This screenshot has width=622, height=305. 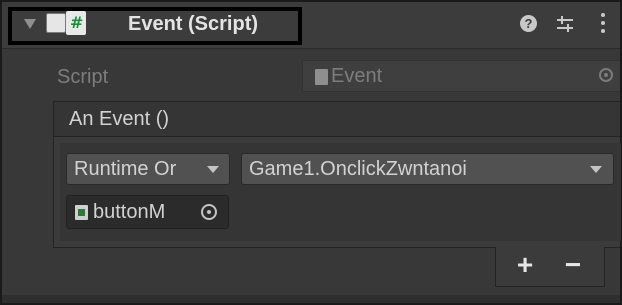 What do you see at coordinates (525, 266) in the screenshot?
I see `add-listener-button: +` at bounding box center [525, 266].